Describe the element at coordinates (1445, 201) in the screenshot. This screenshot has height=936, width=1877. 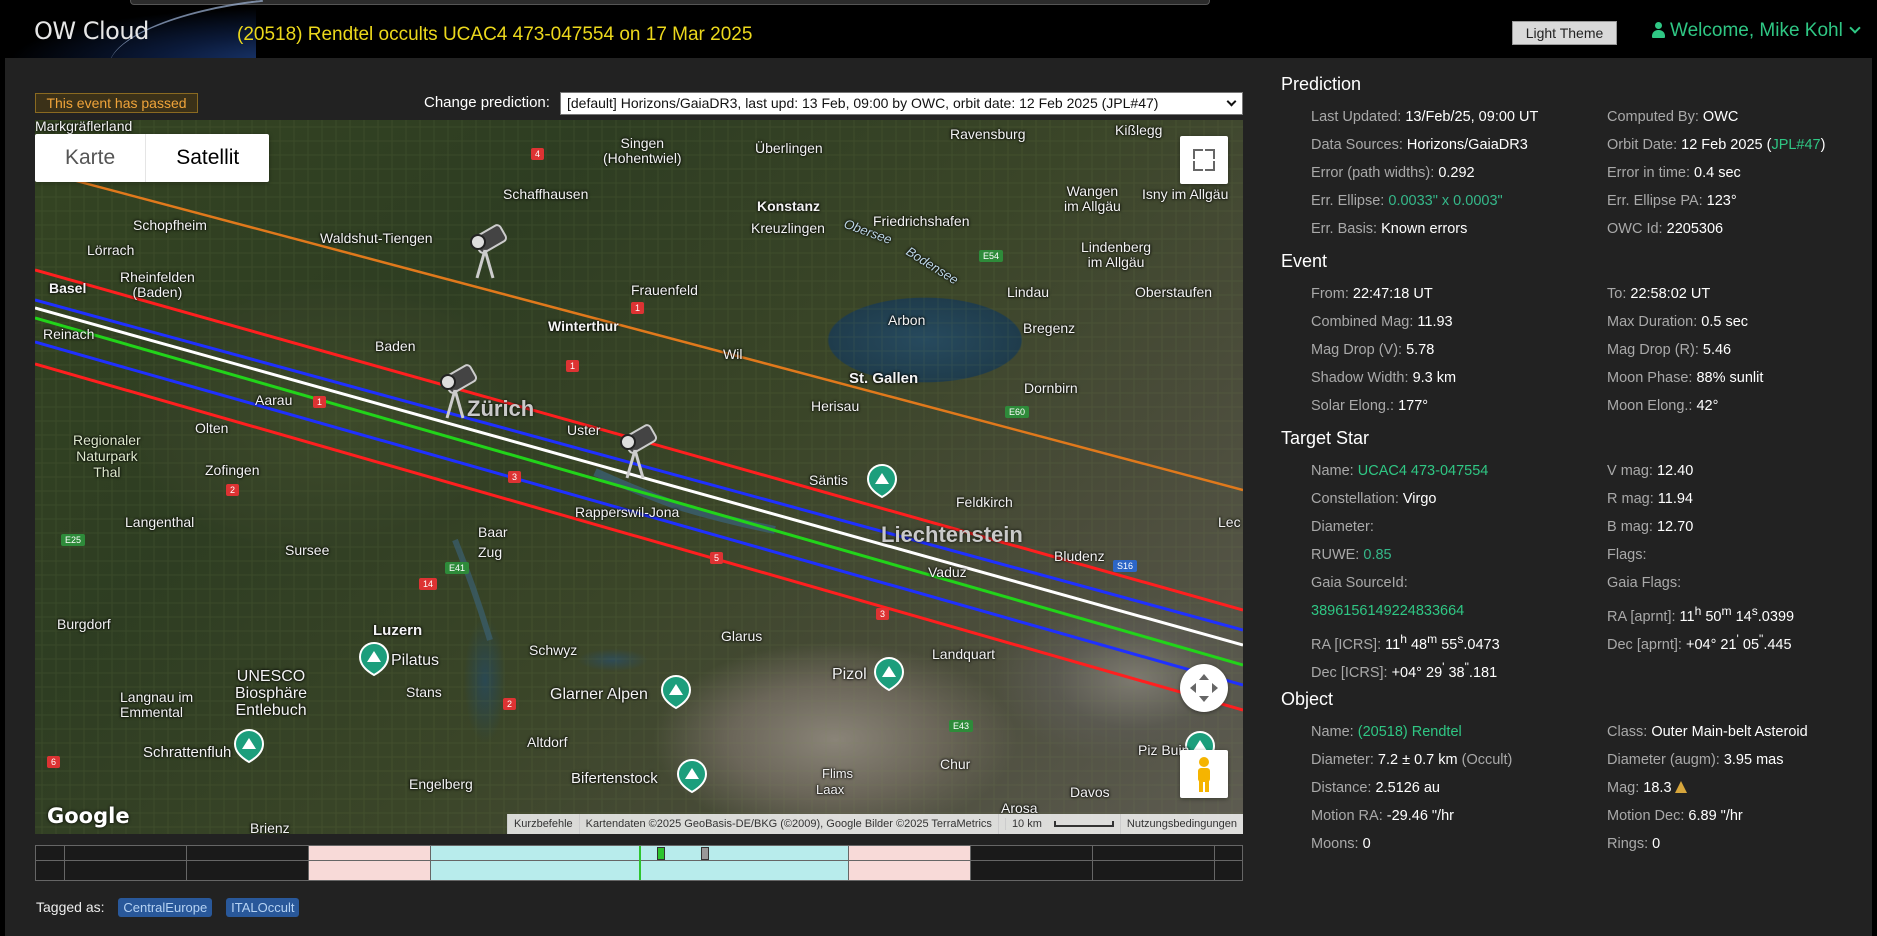
I see `field-value: 0.0033" x 0.0003"` at that location.